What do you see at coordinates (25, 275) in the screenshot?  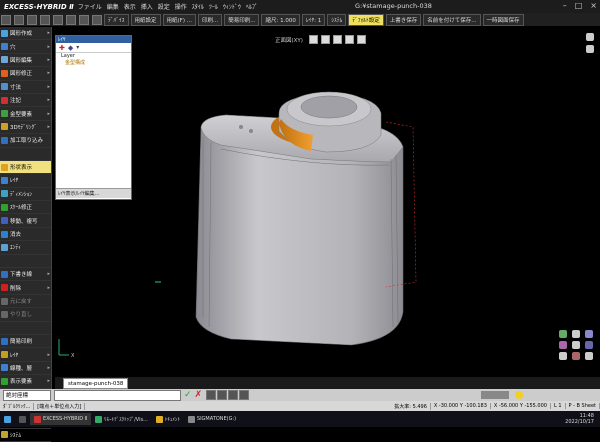 I see `sidebar-item: 下書き線 ▸` at bounding box center [25, 275].